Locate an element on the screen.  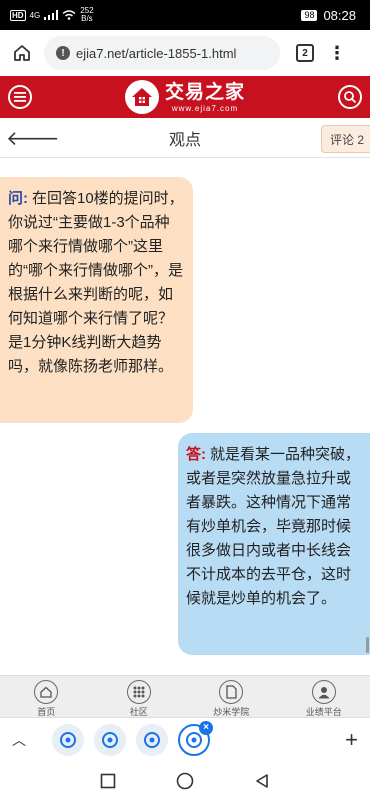
bottom-nav: 首页 社区 炒米学院 业绩平台 is located at coordinates (185, 696).